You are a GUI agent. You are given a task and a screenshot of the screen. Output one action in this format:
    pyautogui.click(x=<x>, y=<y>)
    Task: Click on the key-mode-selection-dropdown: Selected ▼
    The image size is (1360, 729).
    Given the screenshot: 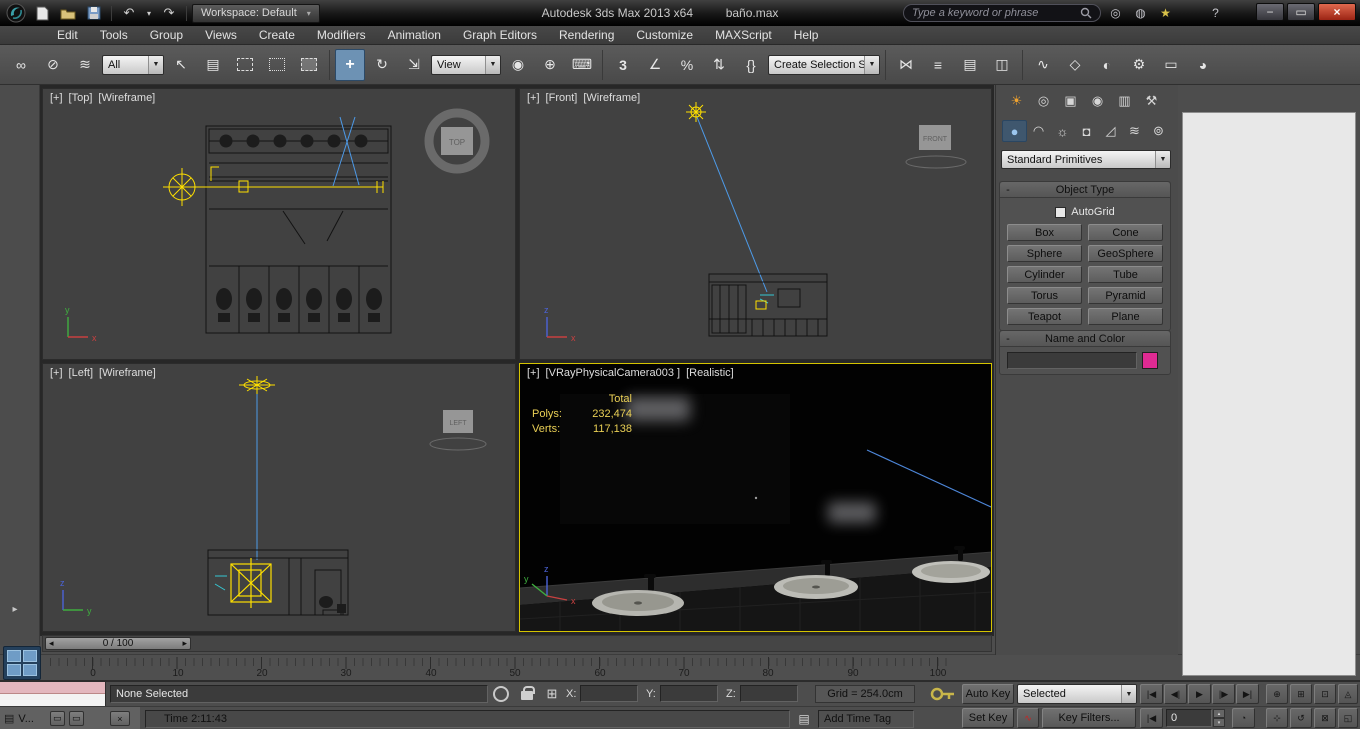 What is the action you would take?
    pyautogui.click(x=1077, y=694)
    